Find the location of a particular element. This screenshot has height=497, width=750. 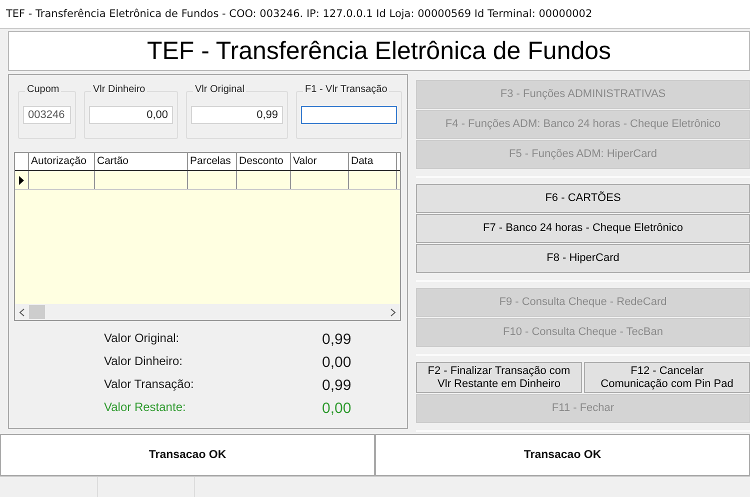

input-field: 0,99 is located at coordinates (237, 115).